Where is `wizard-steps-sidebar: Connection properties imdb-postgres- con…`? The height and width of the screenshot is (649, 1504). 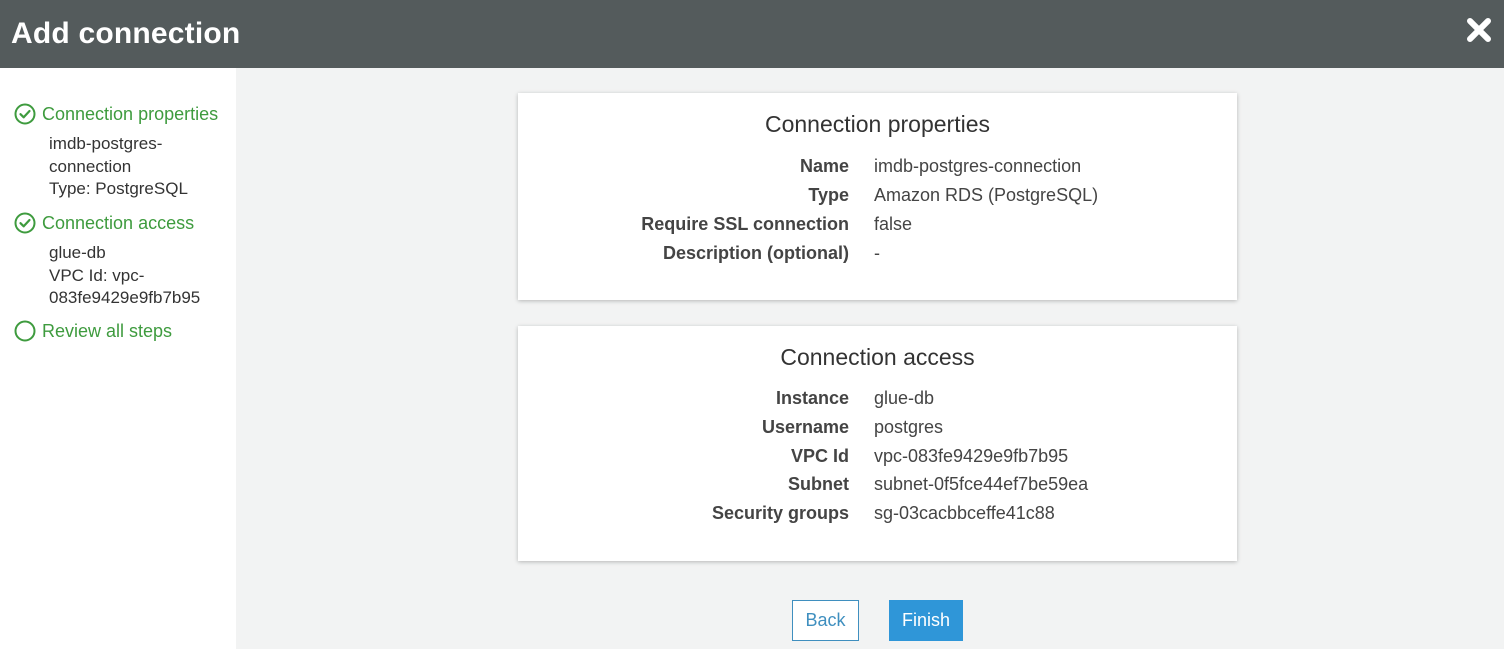
wizard-steps-sidebar: Connection properties imdb-postgres- con… is located at coordinates (118, 358).